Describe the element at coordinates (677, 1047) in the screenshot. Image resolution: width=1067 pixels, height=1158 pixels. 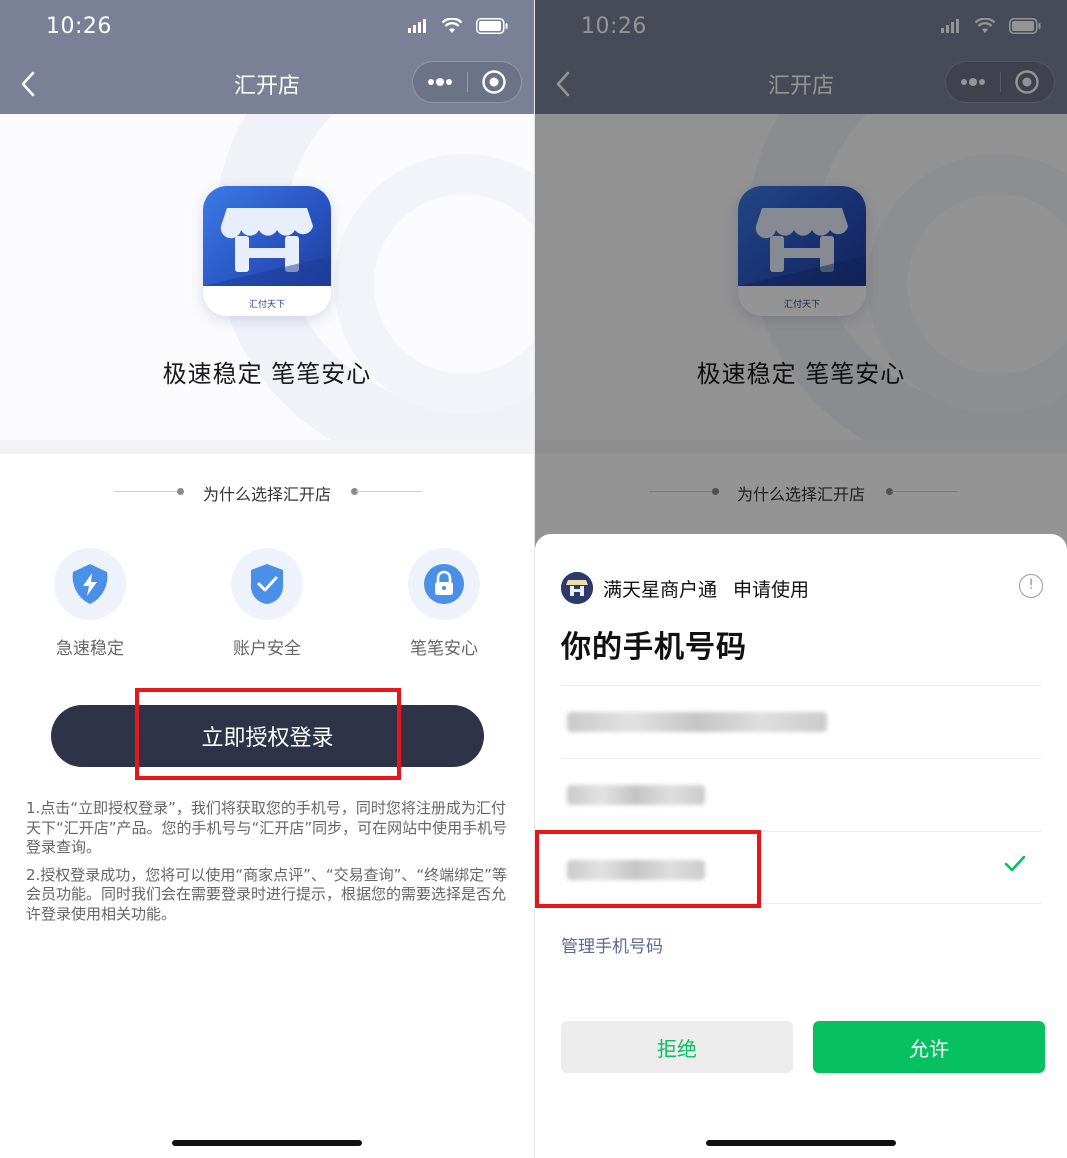
I see `reject-button: 拒绝` at that location.